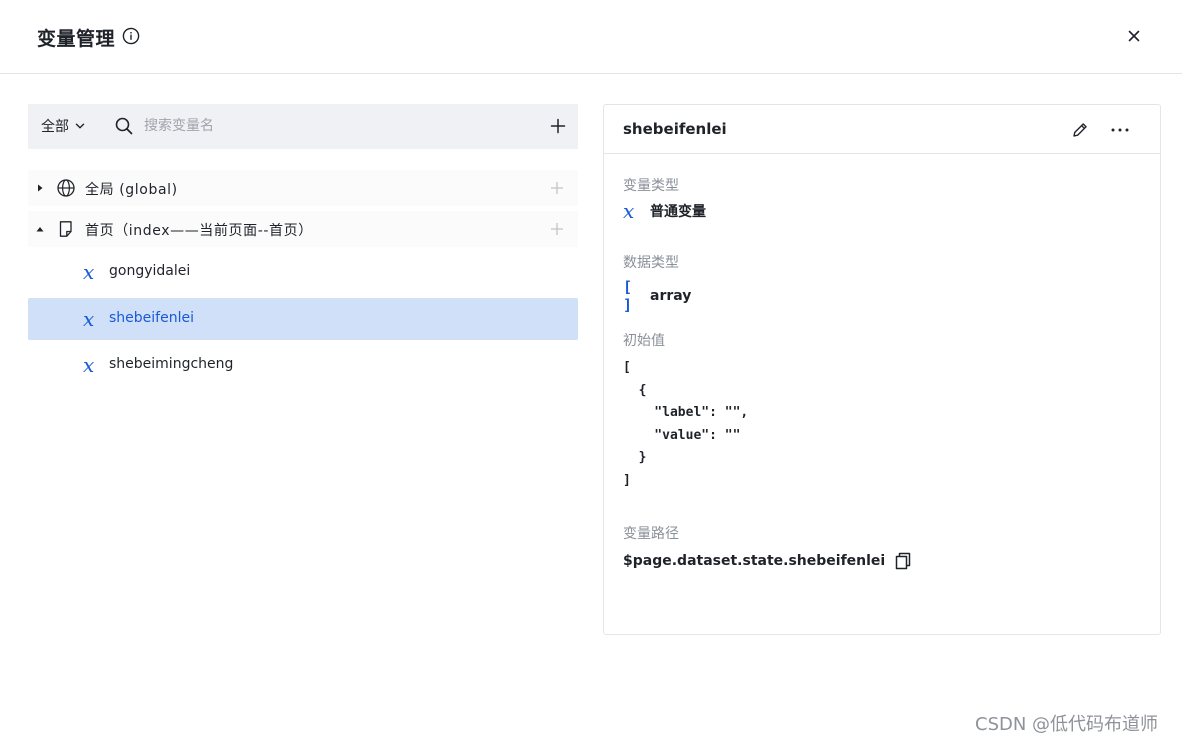 This screenshot has height=740, width=1182. I want to click on search-icon, so click(124, 126).